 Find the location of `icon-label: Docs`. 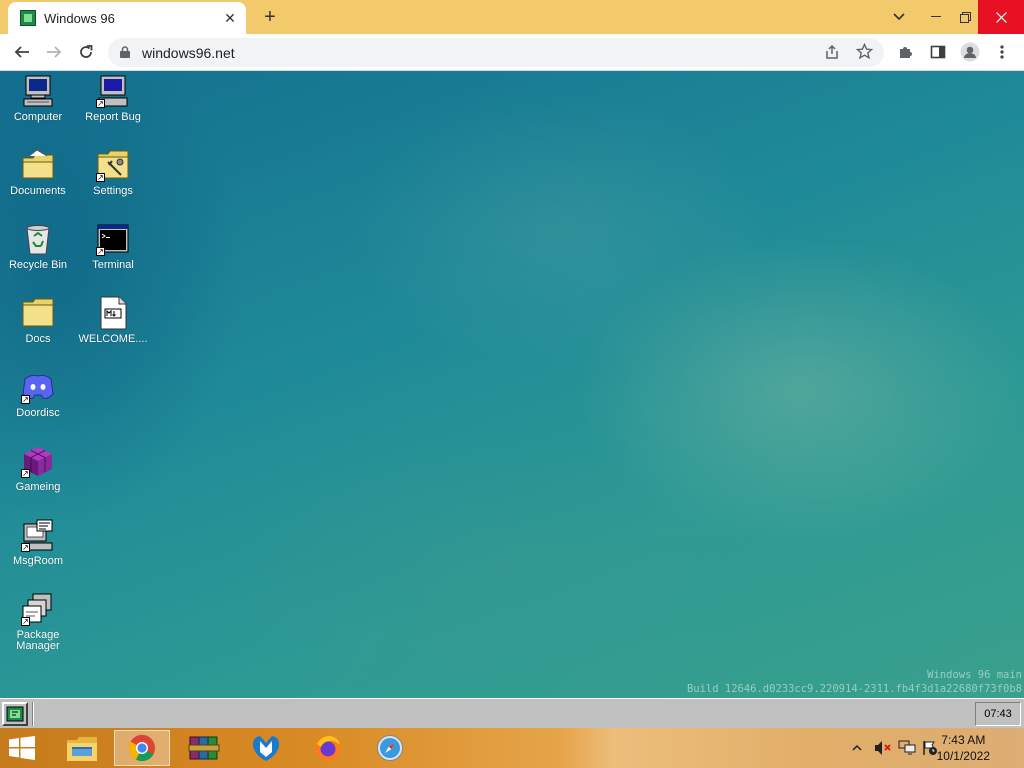

icon-label: Docs is located at coordinates (38, 339).